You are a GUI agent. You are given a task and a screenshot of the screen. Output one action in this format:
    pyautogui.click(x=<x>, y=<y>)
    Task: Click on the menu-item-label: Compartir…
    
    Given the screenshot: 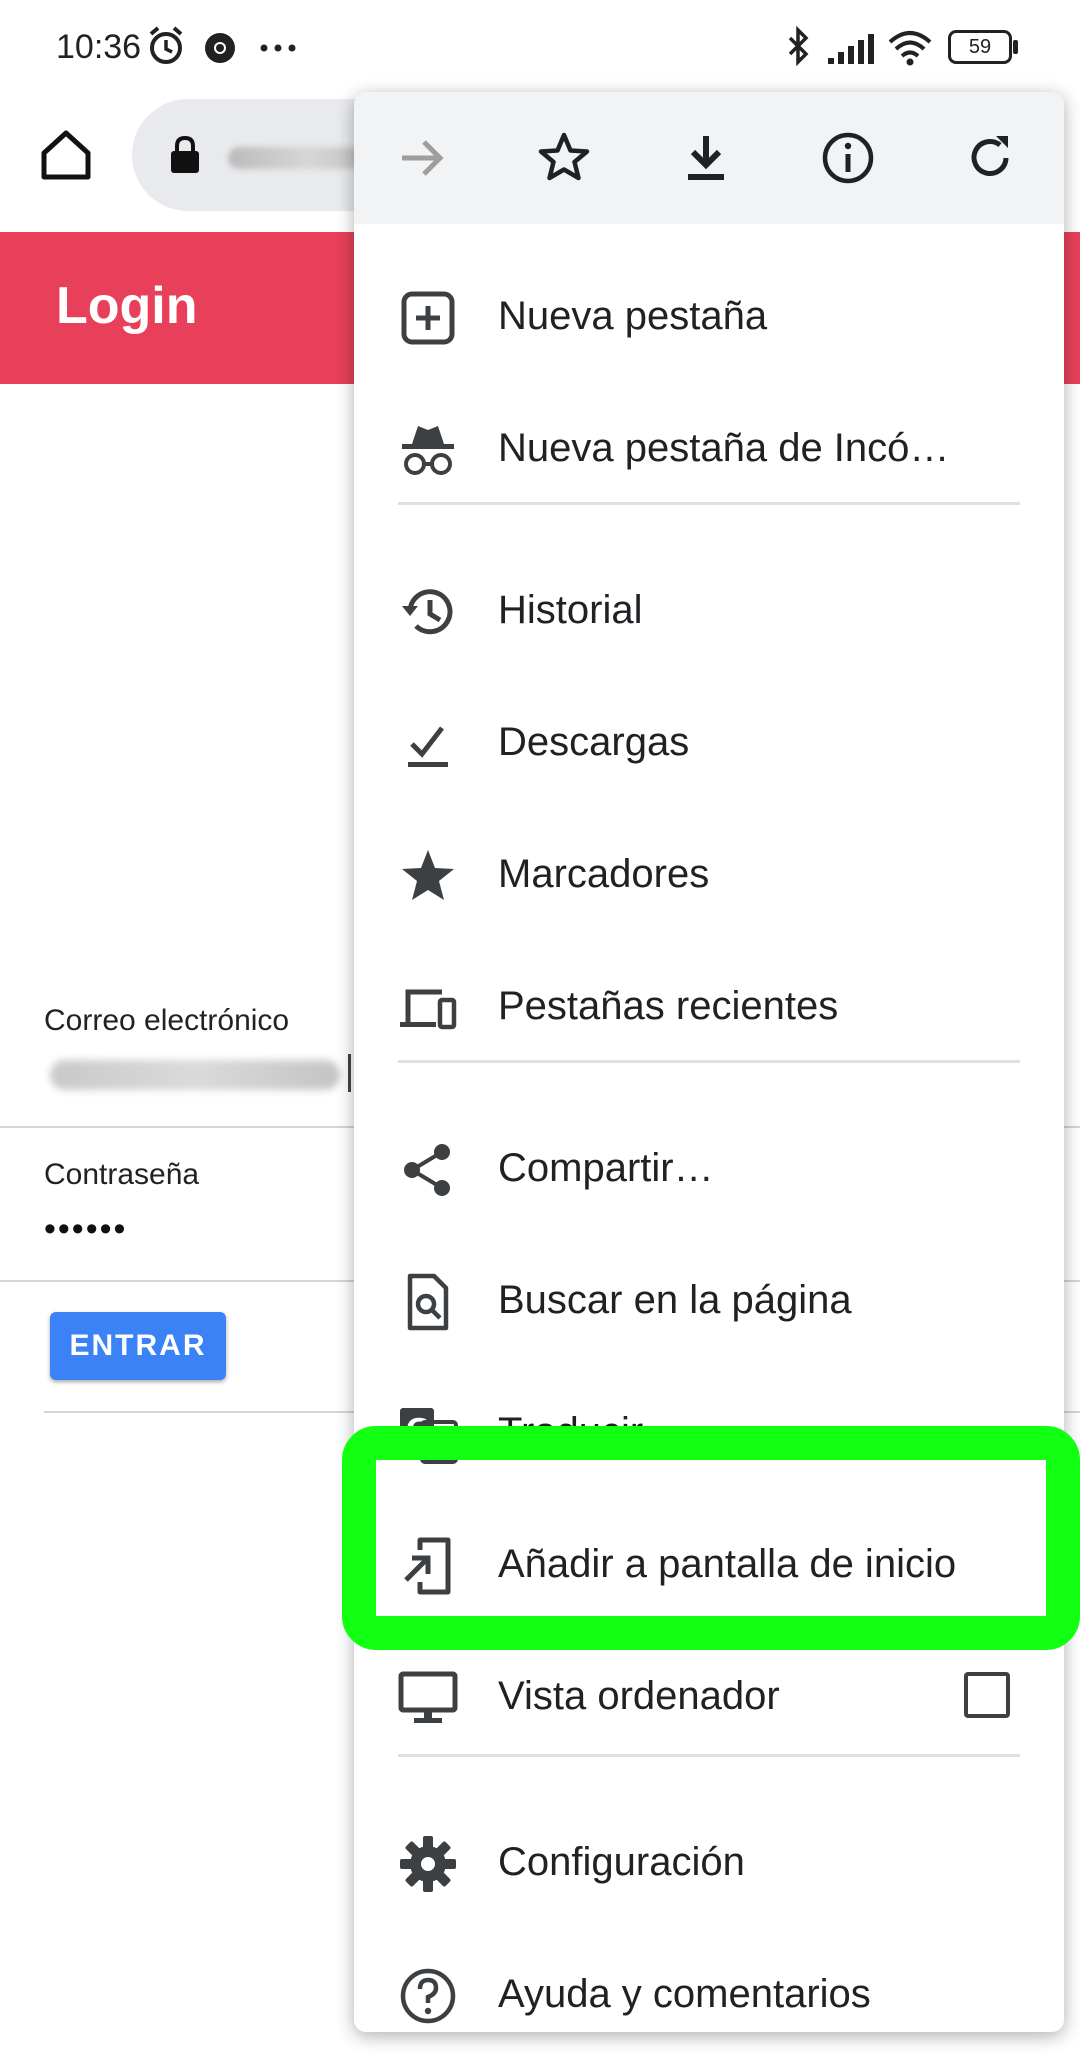 What is the action you would take?
    pyautogui.click(x=606, y=1168)
    